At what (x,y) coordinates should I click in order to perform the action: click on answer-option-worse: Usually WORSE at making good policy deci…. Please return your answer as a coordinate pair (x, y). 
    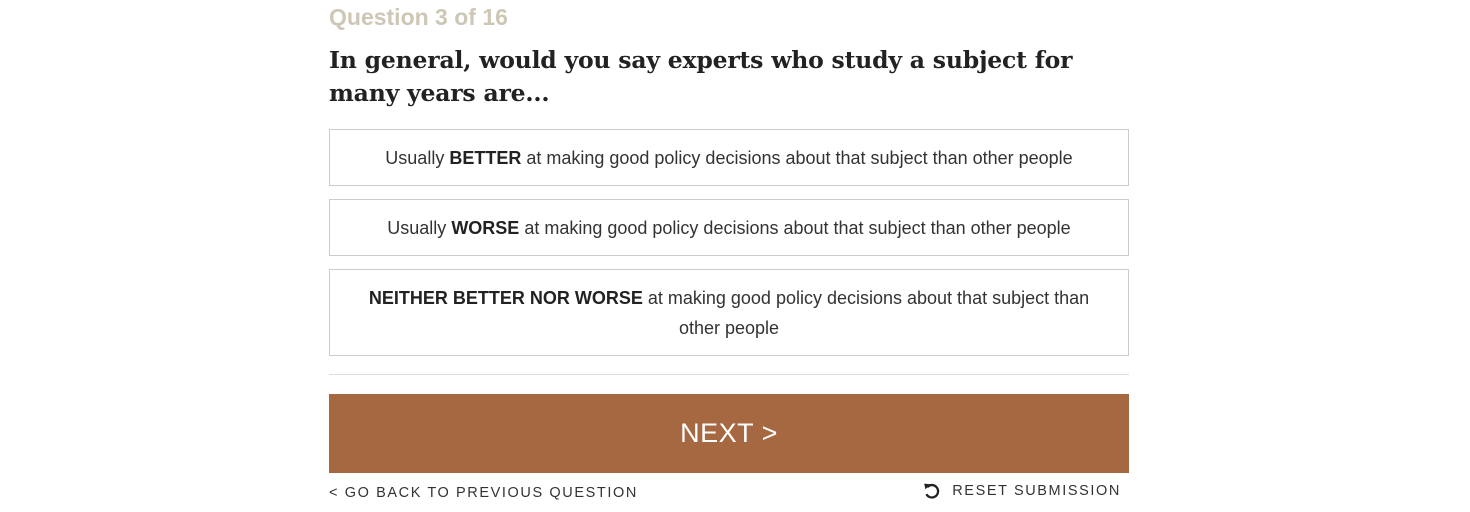
    Looking at the image, I should click on (729, 227).